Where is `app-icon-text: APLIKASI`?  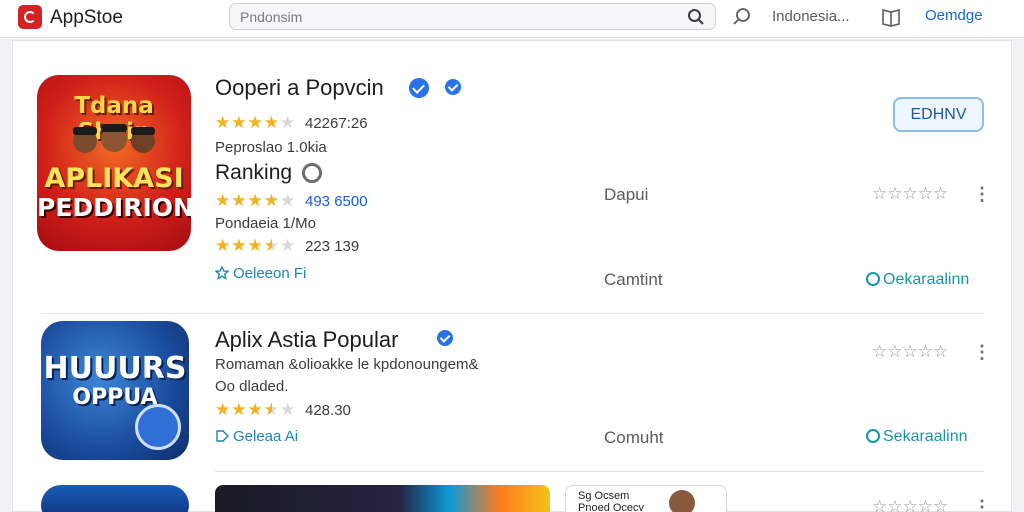
app-icon-text: APLIKASI is located at coordinates (114, 178).